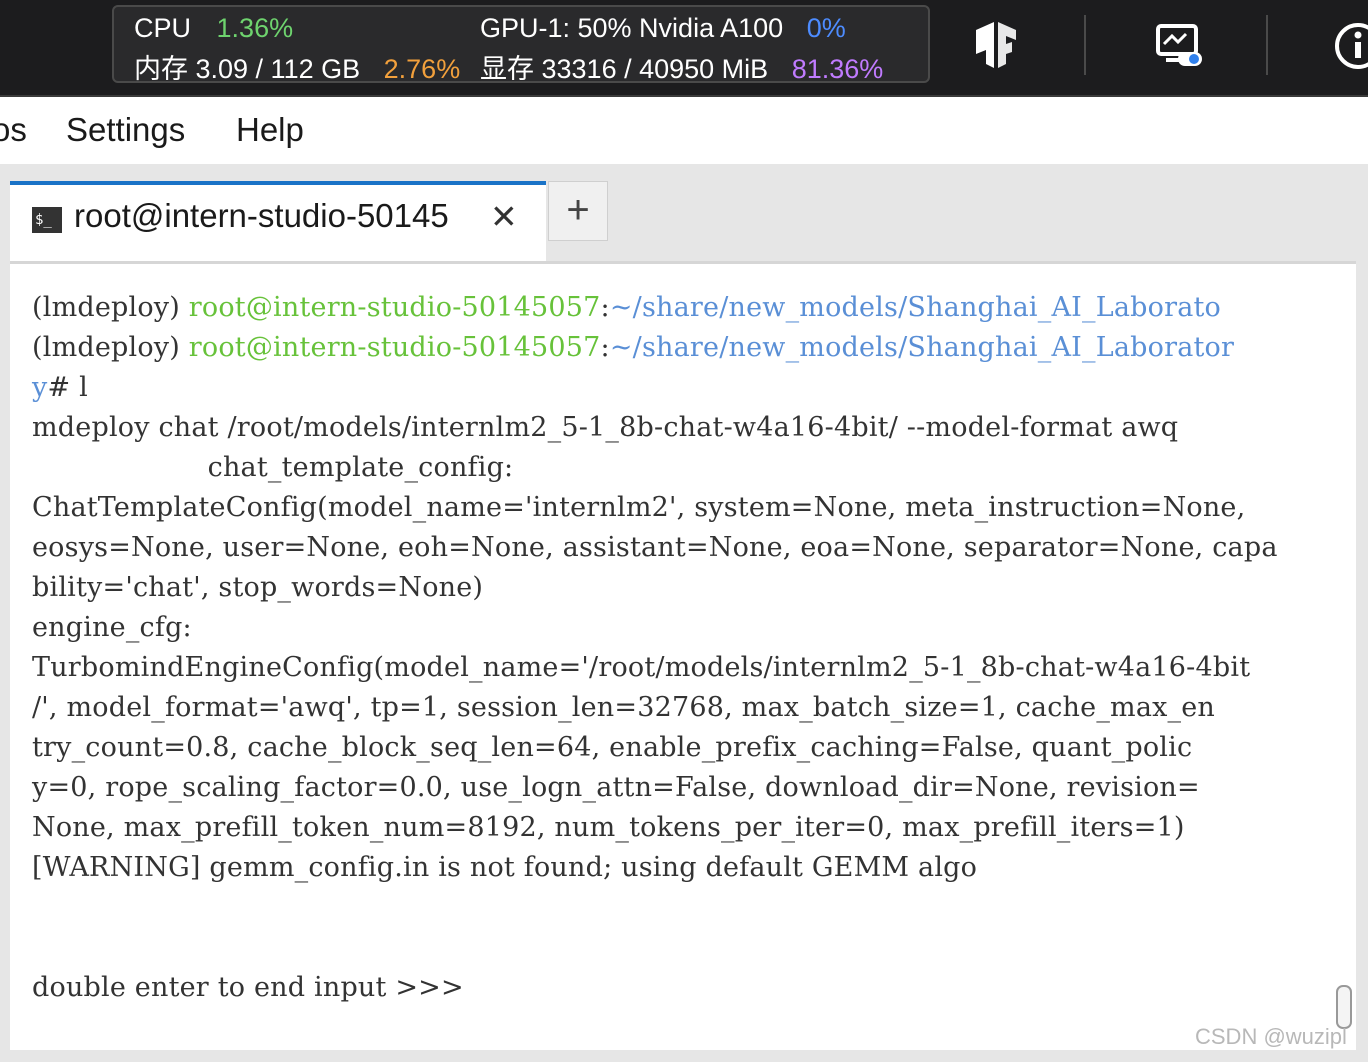  Describe the element at coordinates (837, 69) in the screenshot. I see `vram-value: 81.36%` at that location.